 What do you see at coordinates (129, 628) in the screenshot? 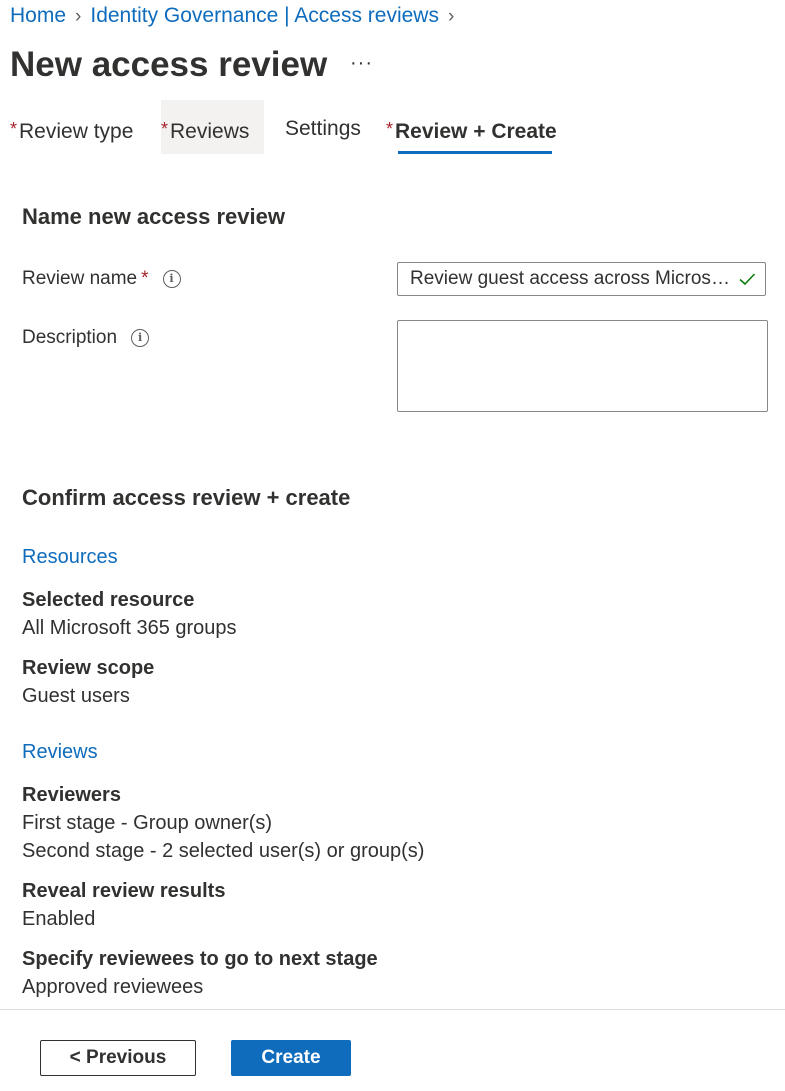
I see `selected-resource-value: All Microsoft 365 groups` at bounding box center [129, 628].